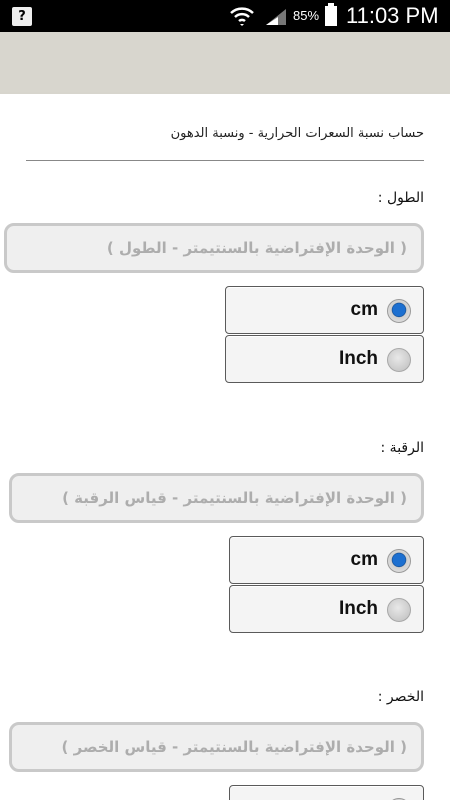  Describe the element at coordinates (392, 15) in the screenshot. I see `clock-time: 11:03 PM` at that location.